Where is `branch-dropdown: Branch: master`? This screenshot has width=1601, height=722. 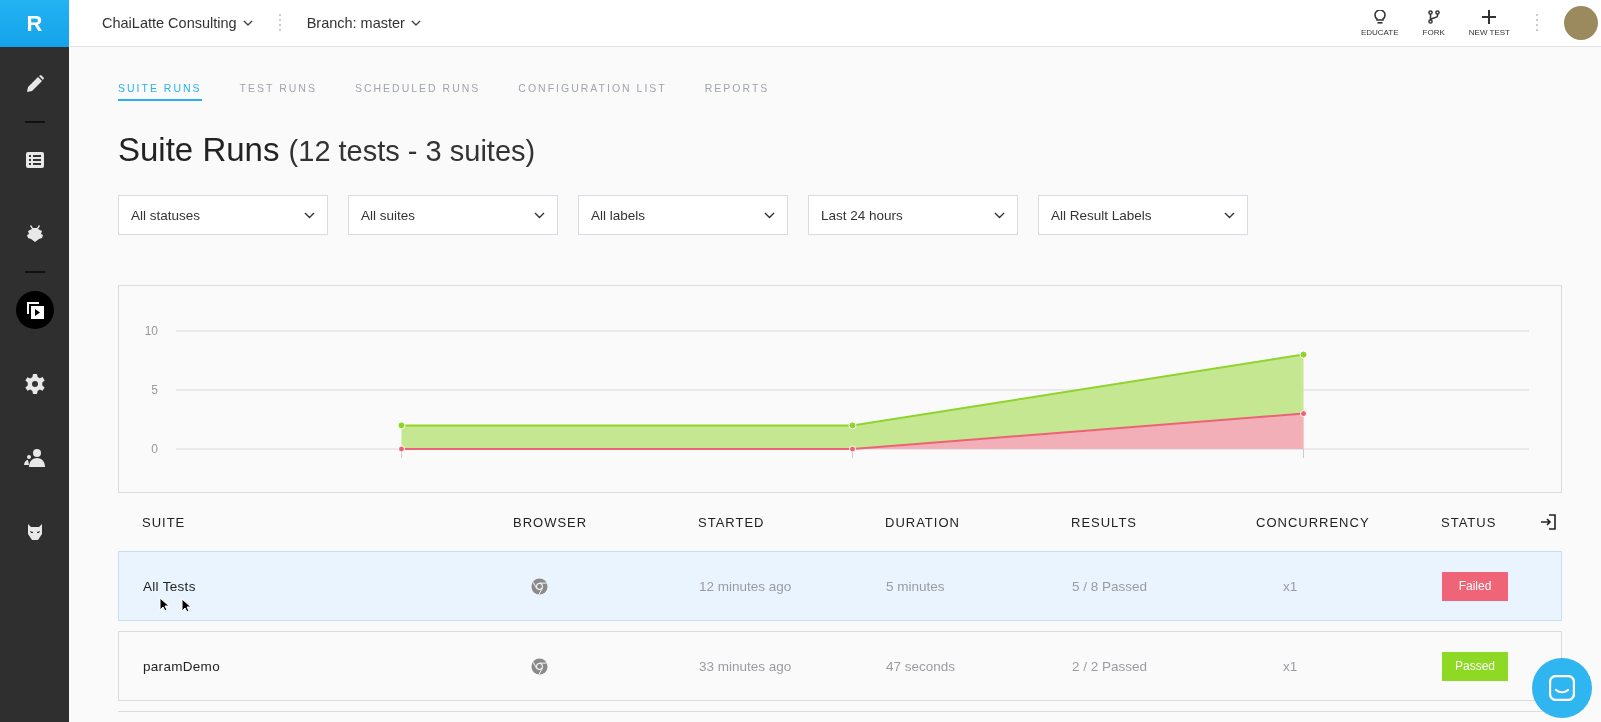
branch-dropdown: Branch: master is located at coordinates (363, 23).